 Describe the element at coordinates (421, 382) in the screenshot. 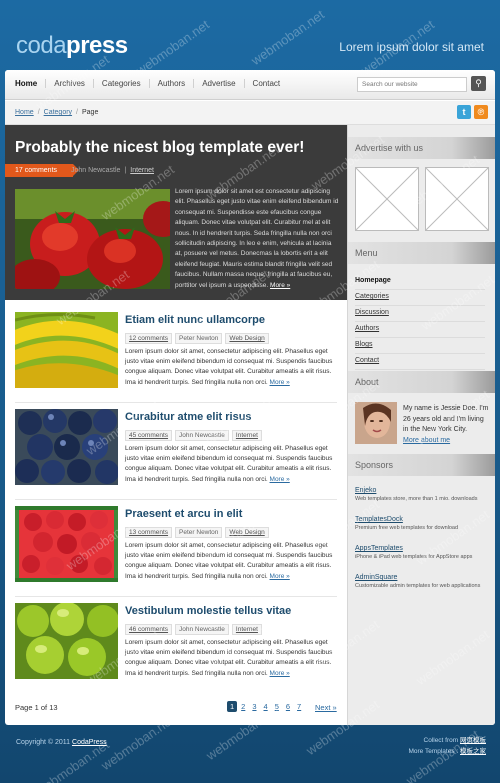

I see `about-heading: About` at that location.